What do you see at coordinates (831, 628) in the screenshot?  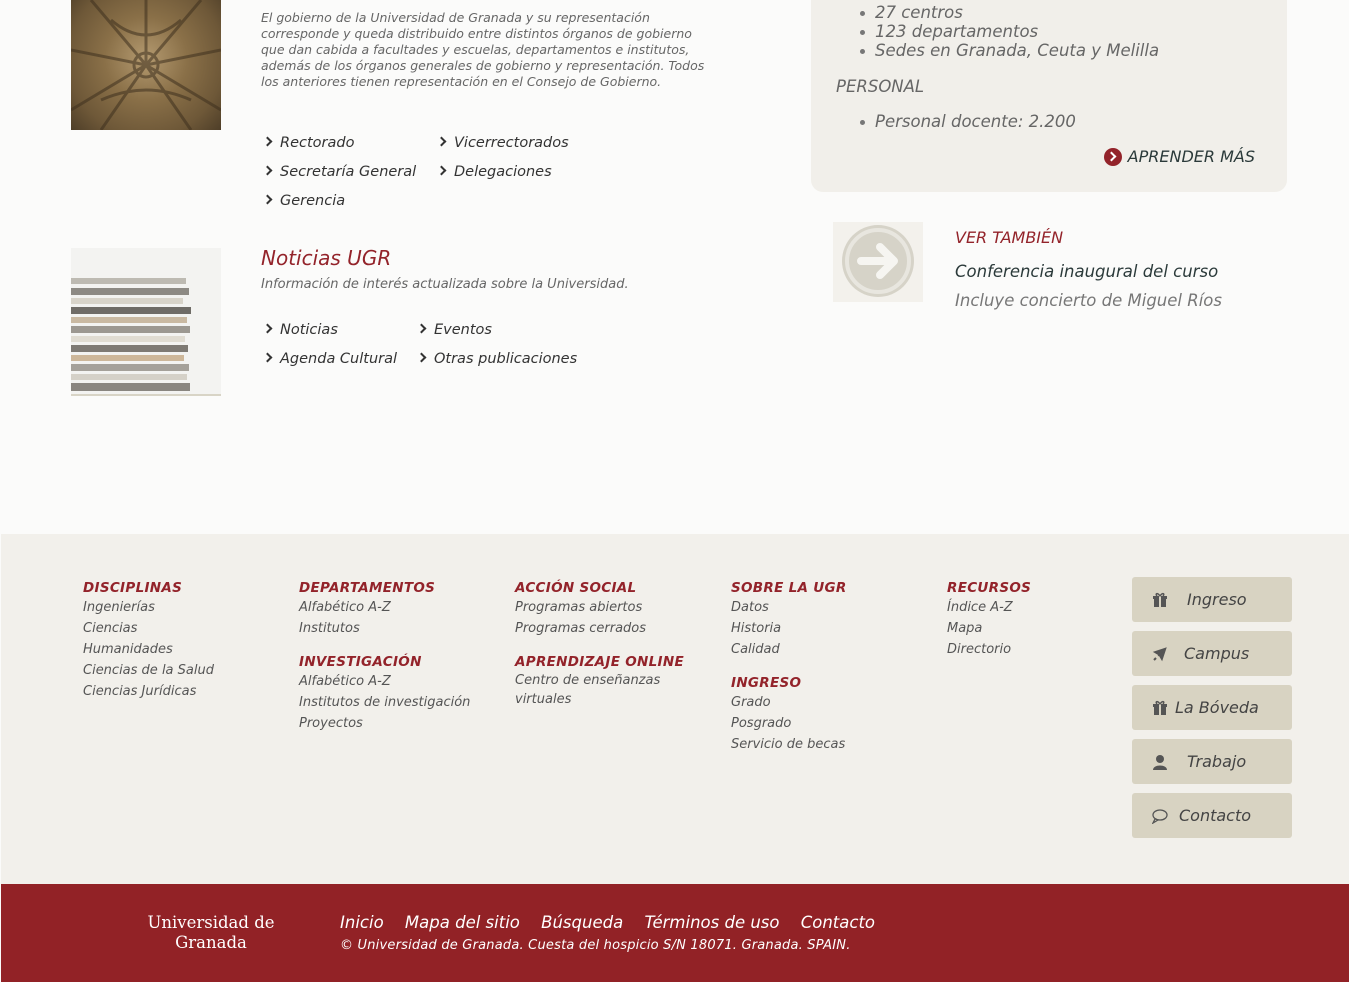 I see `footer-link: Historia` at bounding box center [831, 628].